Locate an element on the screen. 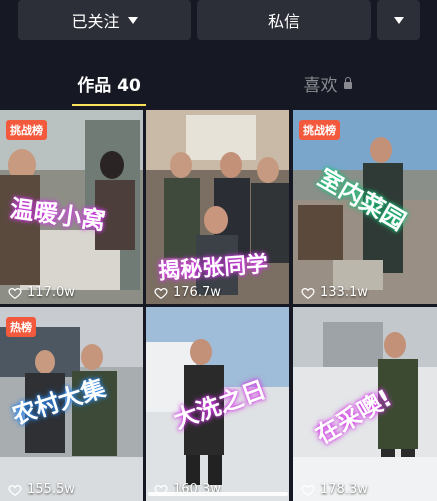 The width and height of the screenshot is (437, 501). active-tab-indicator is located at coordinates (109, 105).